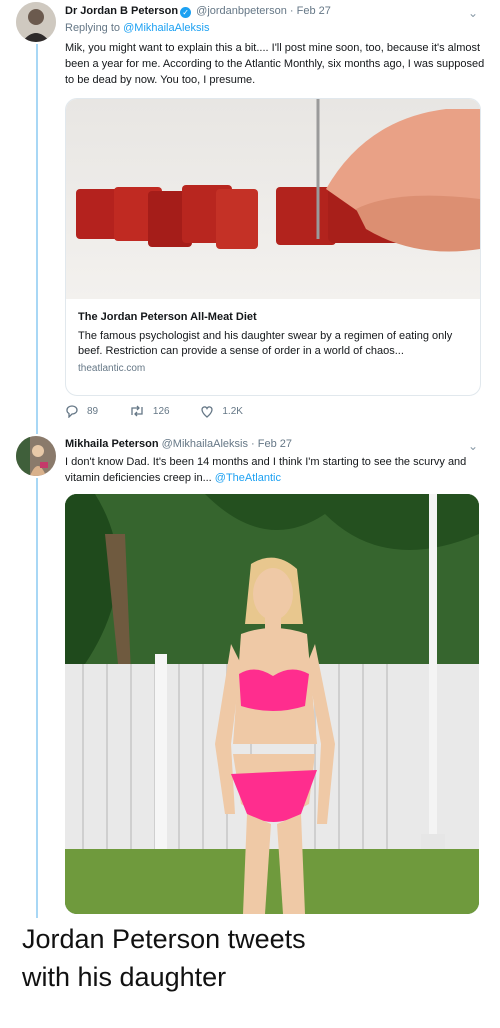  I want to click on retweet-icon, so click(137, 411).